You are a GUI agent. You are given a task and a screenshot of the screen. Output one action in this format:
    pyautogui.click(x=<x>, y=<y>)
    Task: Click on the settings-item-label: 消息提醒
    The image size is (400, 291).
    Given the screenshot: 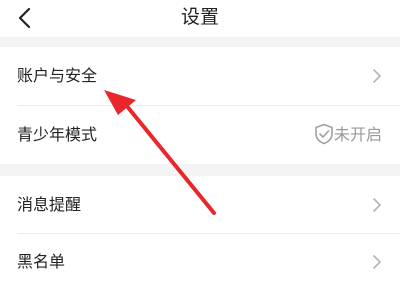 What is the action you would take?
    pyautogui.click(x=49, y=204)
    